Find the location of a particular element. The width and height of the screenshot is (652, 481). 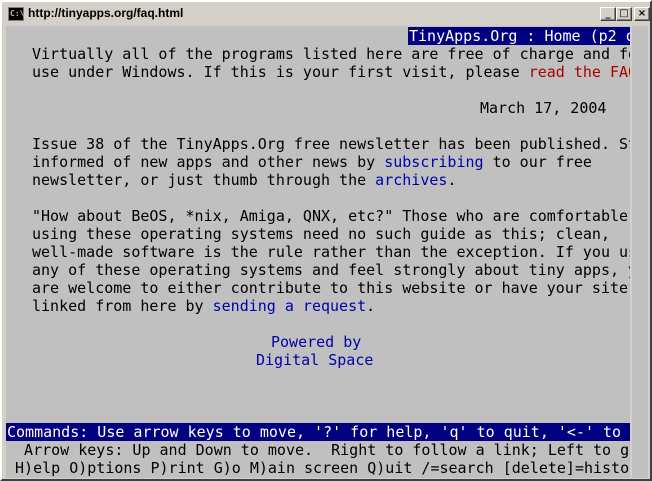

window-title: http://tinyapps.org/faq.html is located at coordinates (106, 13).